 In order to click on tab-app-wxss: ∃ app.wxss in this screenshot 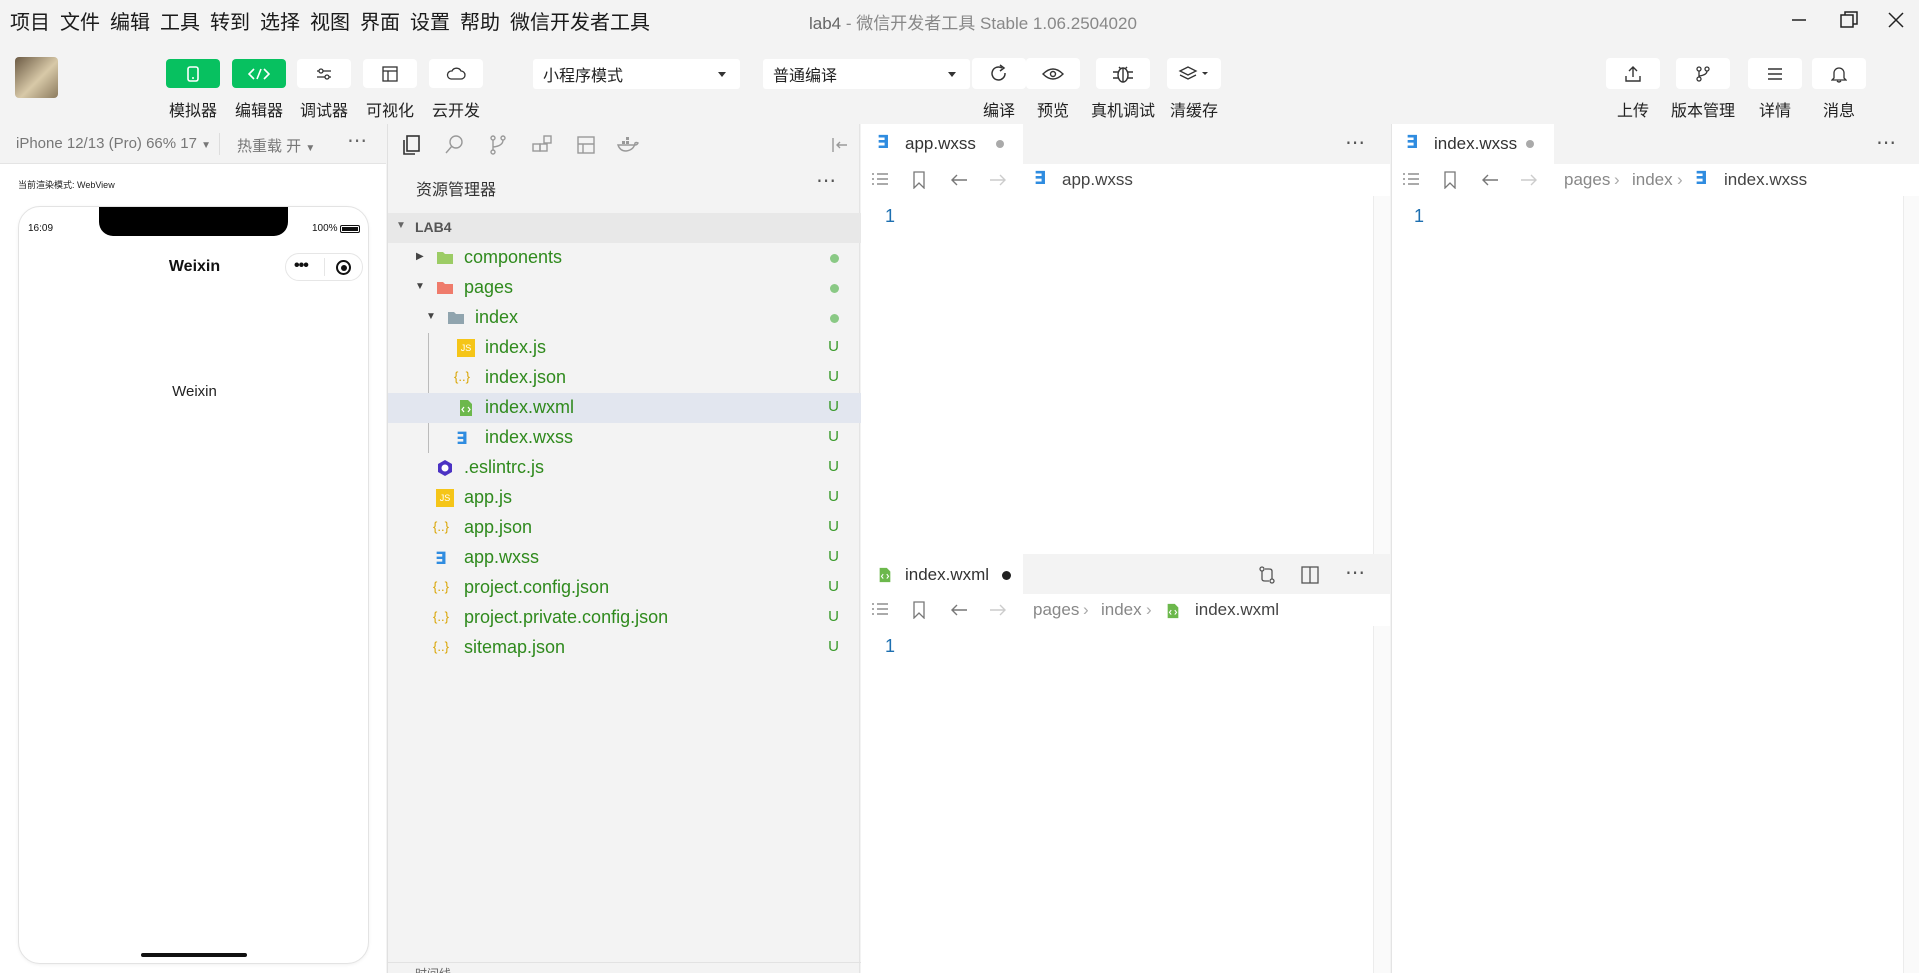, I will do `click(942, 144)`.